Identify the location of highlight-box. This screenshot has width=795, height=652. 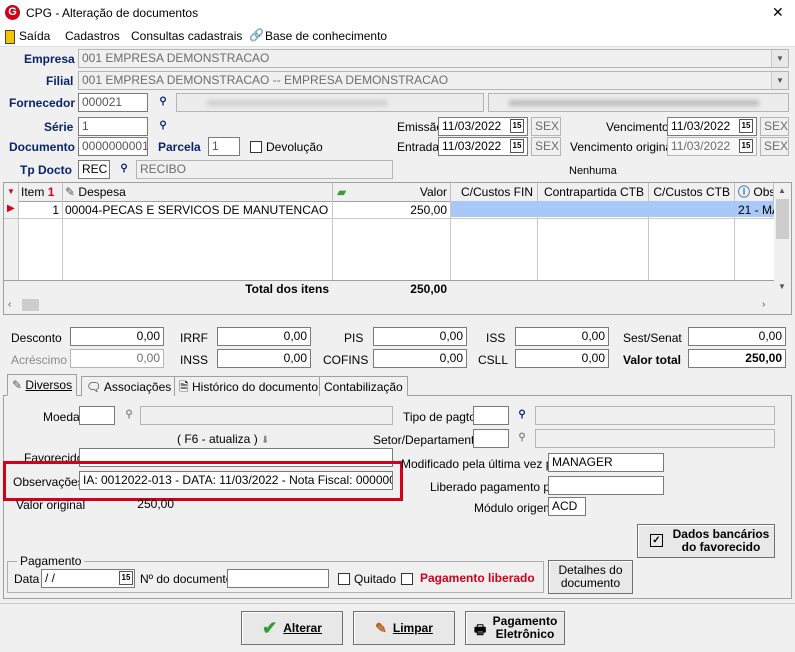
(203, 481).